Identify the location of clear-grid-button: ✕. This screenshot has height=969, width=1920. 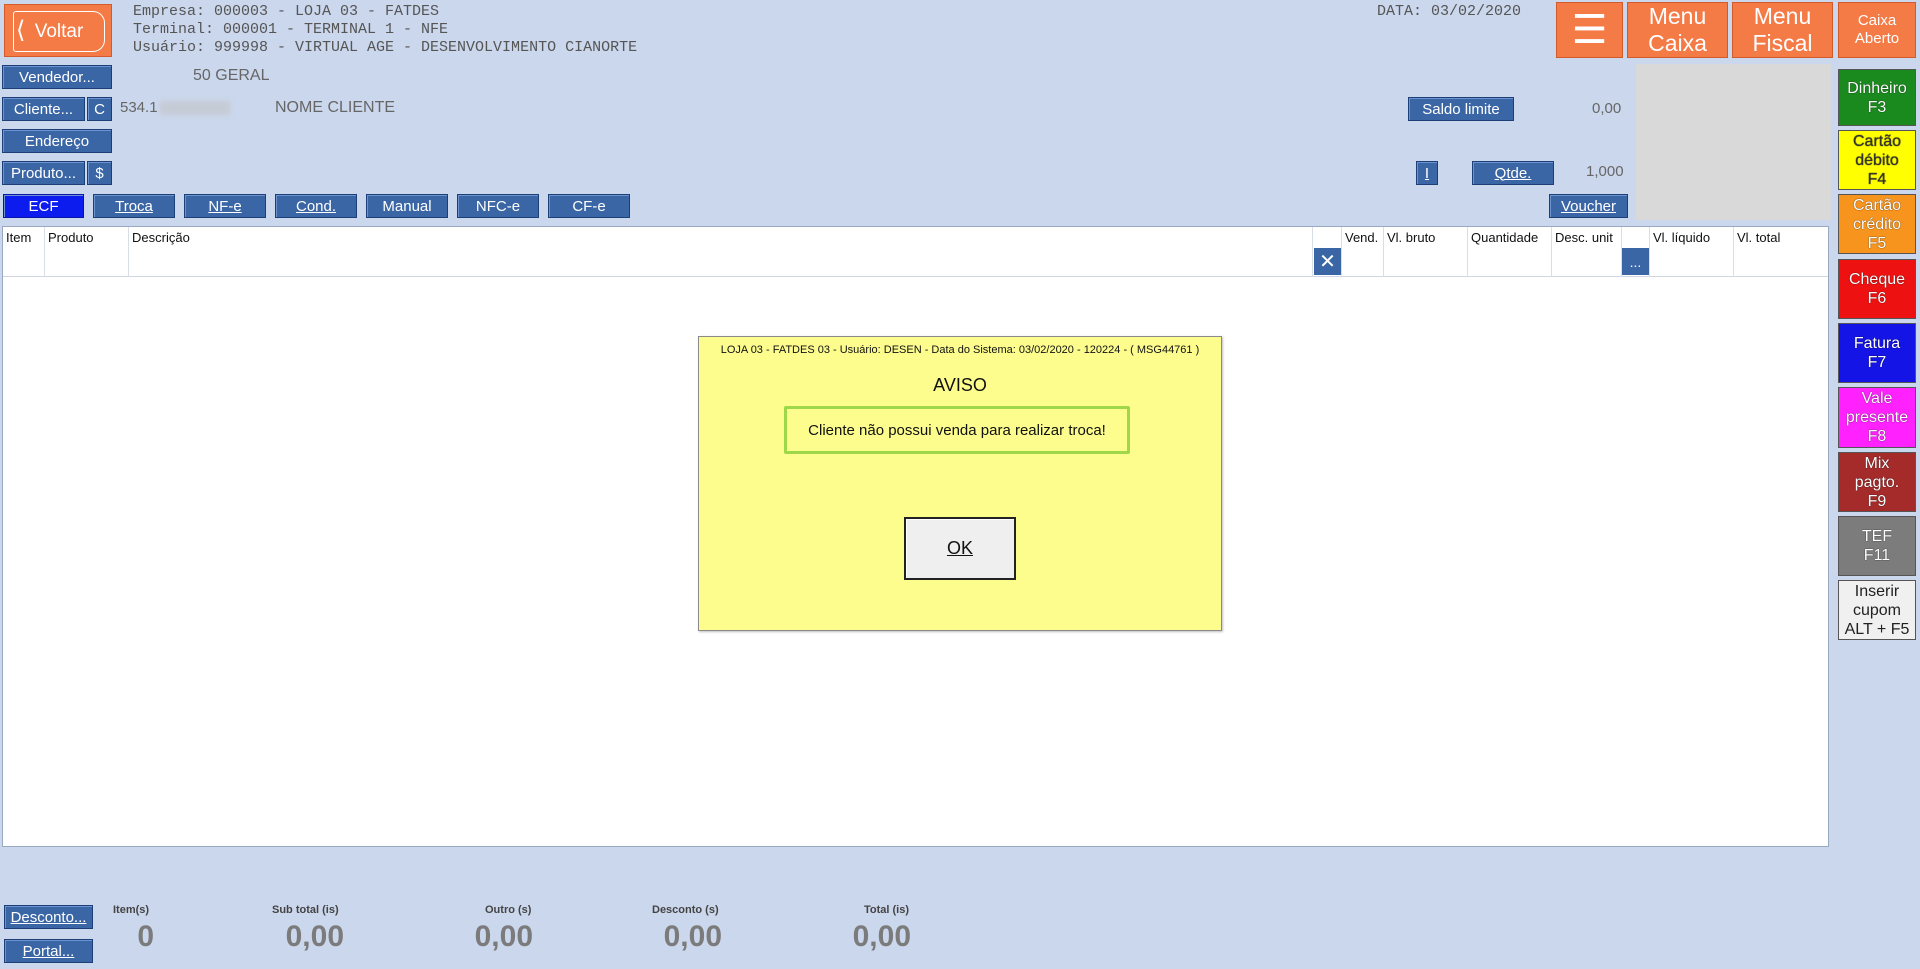
(1327, 261).